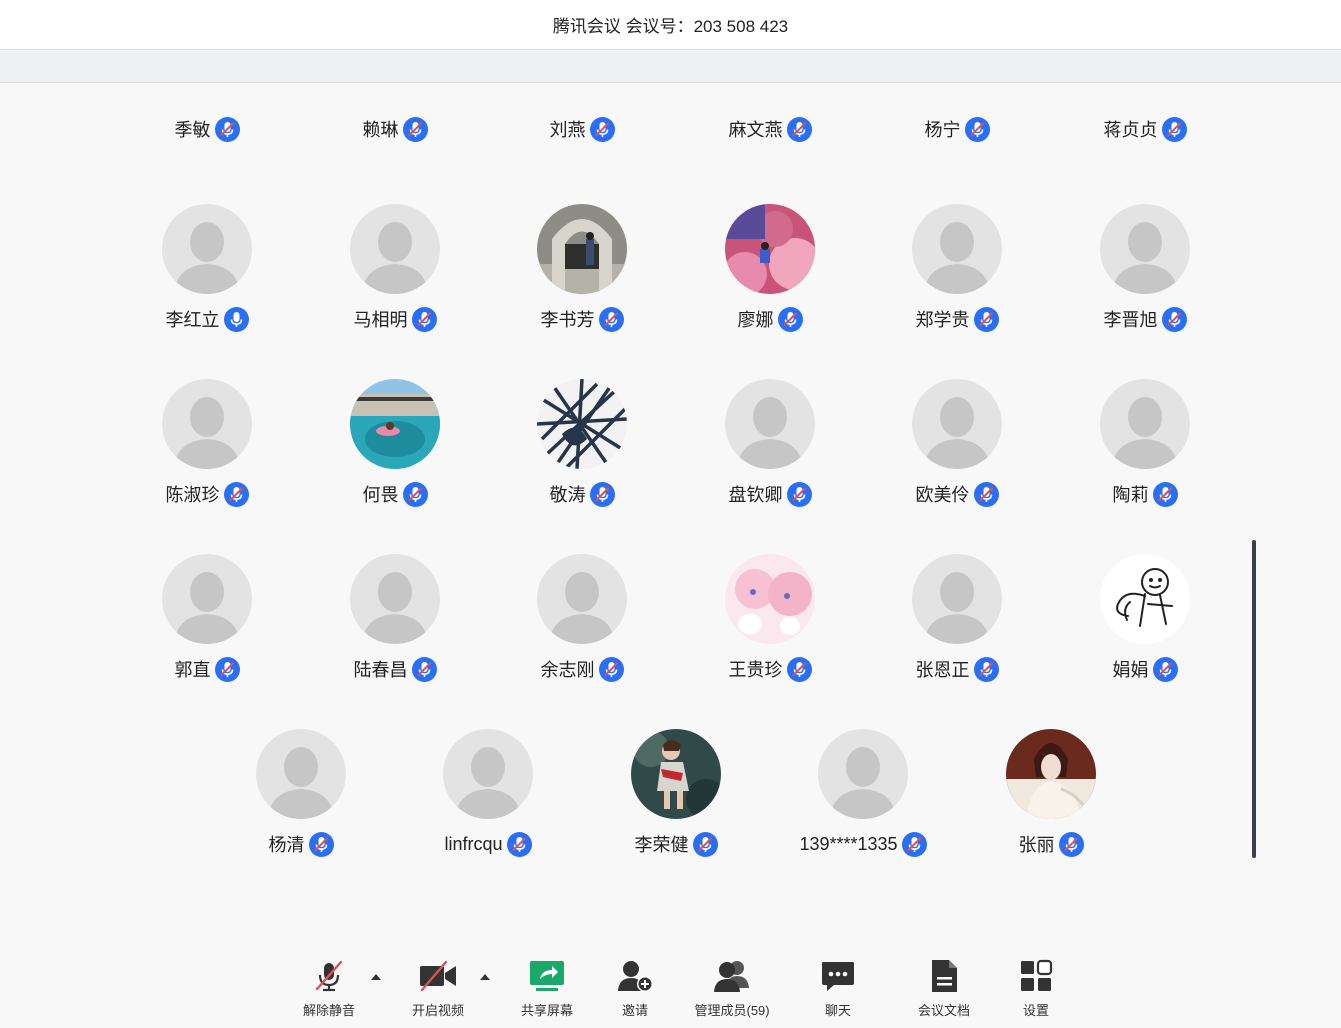 This screenshot has width=1341, height=1028. I want to click on participant-tile: 王贵珍, so click(770, 629).